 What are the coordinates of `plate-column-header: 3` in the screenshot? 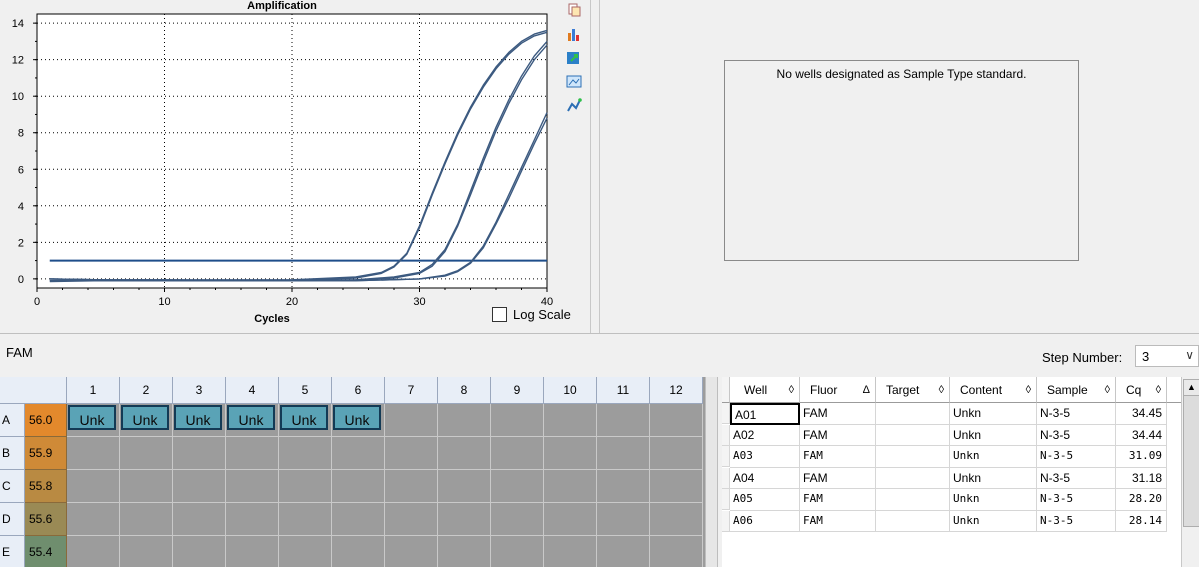 It's located at (199, 390).